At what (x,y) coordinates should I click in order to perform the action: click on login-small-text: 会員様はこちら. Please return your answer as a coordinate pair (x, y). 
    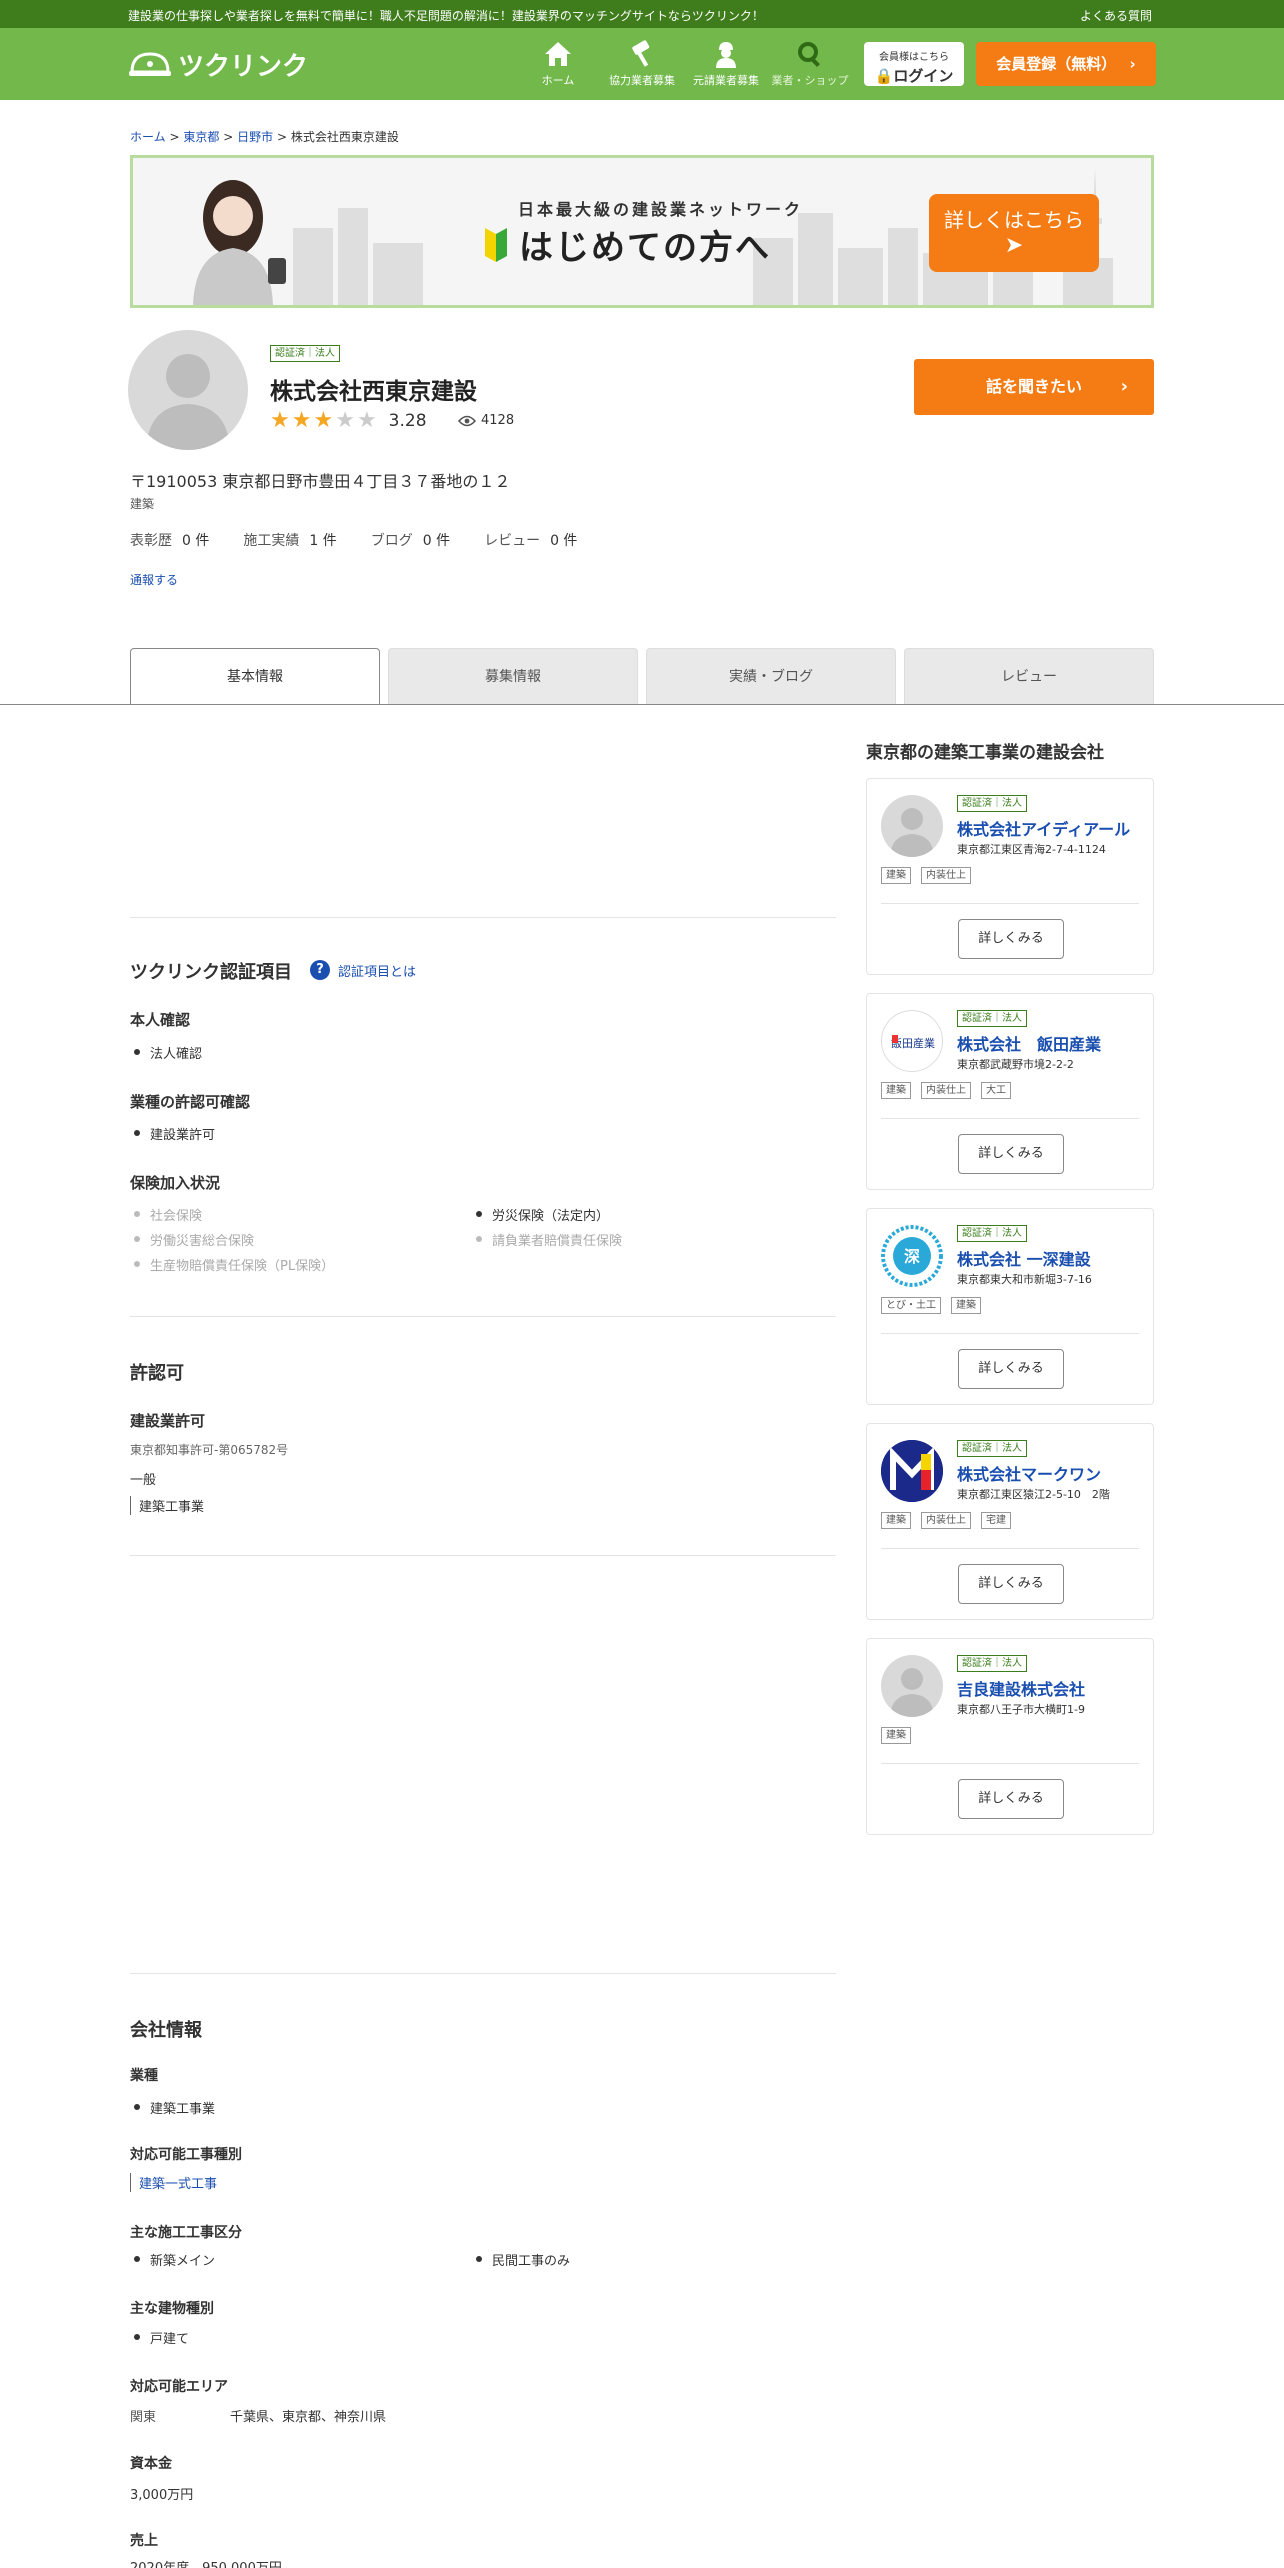
    Looking at the image, I should click on (914, 57).